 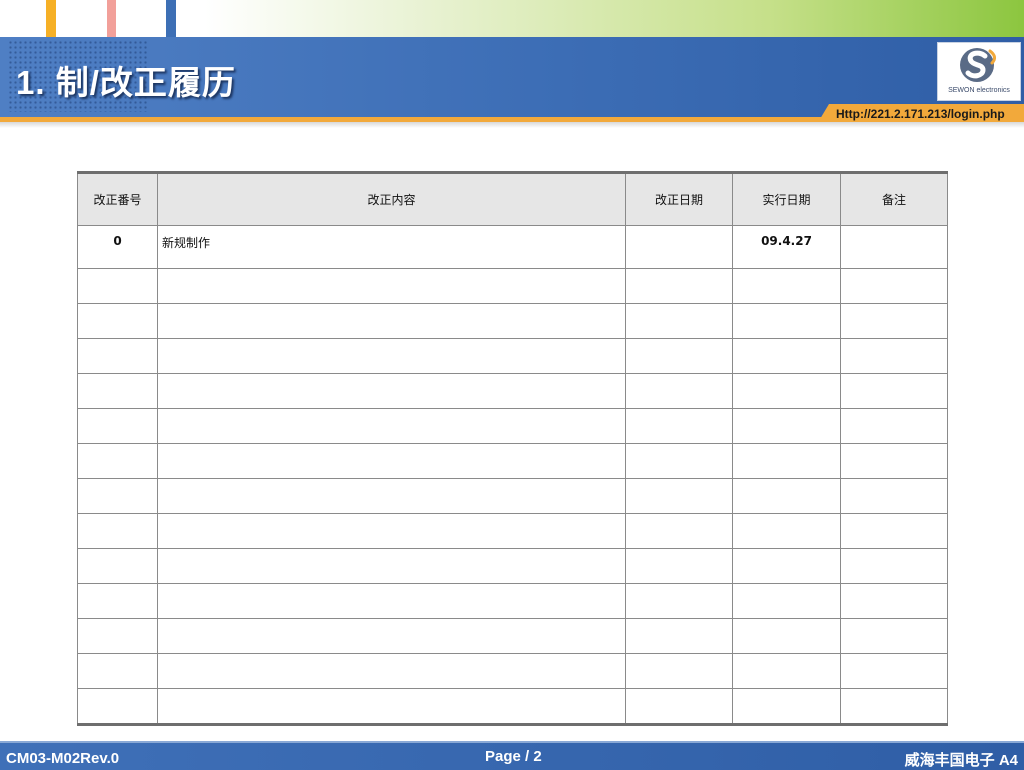 I want to click on footer-bar: CM03-M02Rev.0 Page / 2 威海丰国电子 A4, so click(x=512, y=755).